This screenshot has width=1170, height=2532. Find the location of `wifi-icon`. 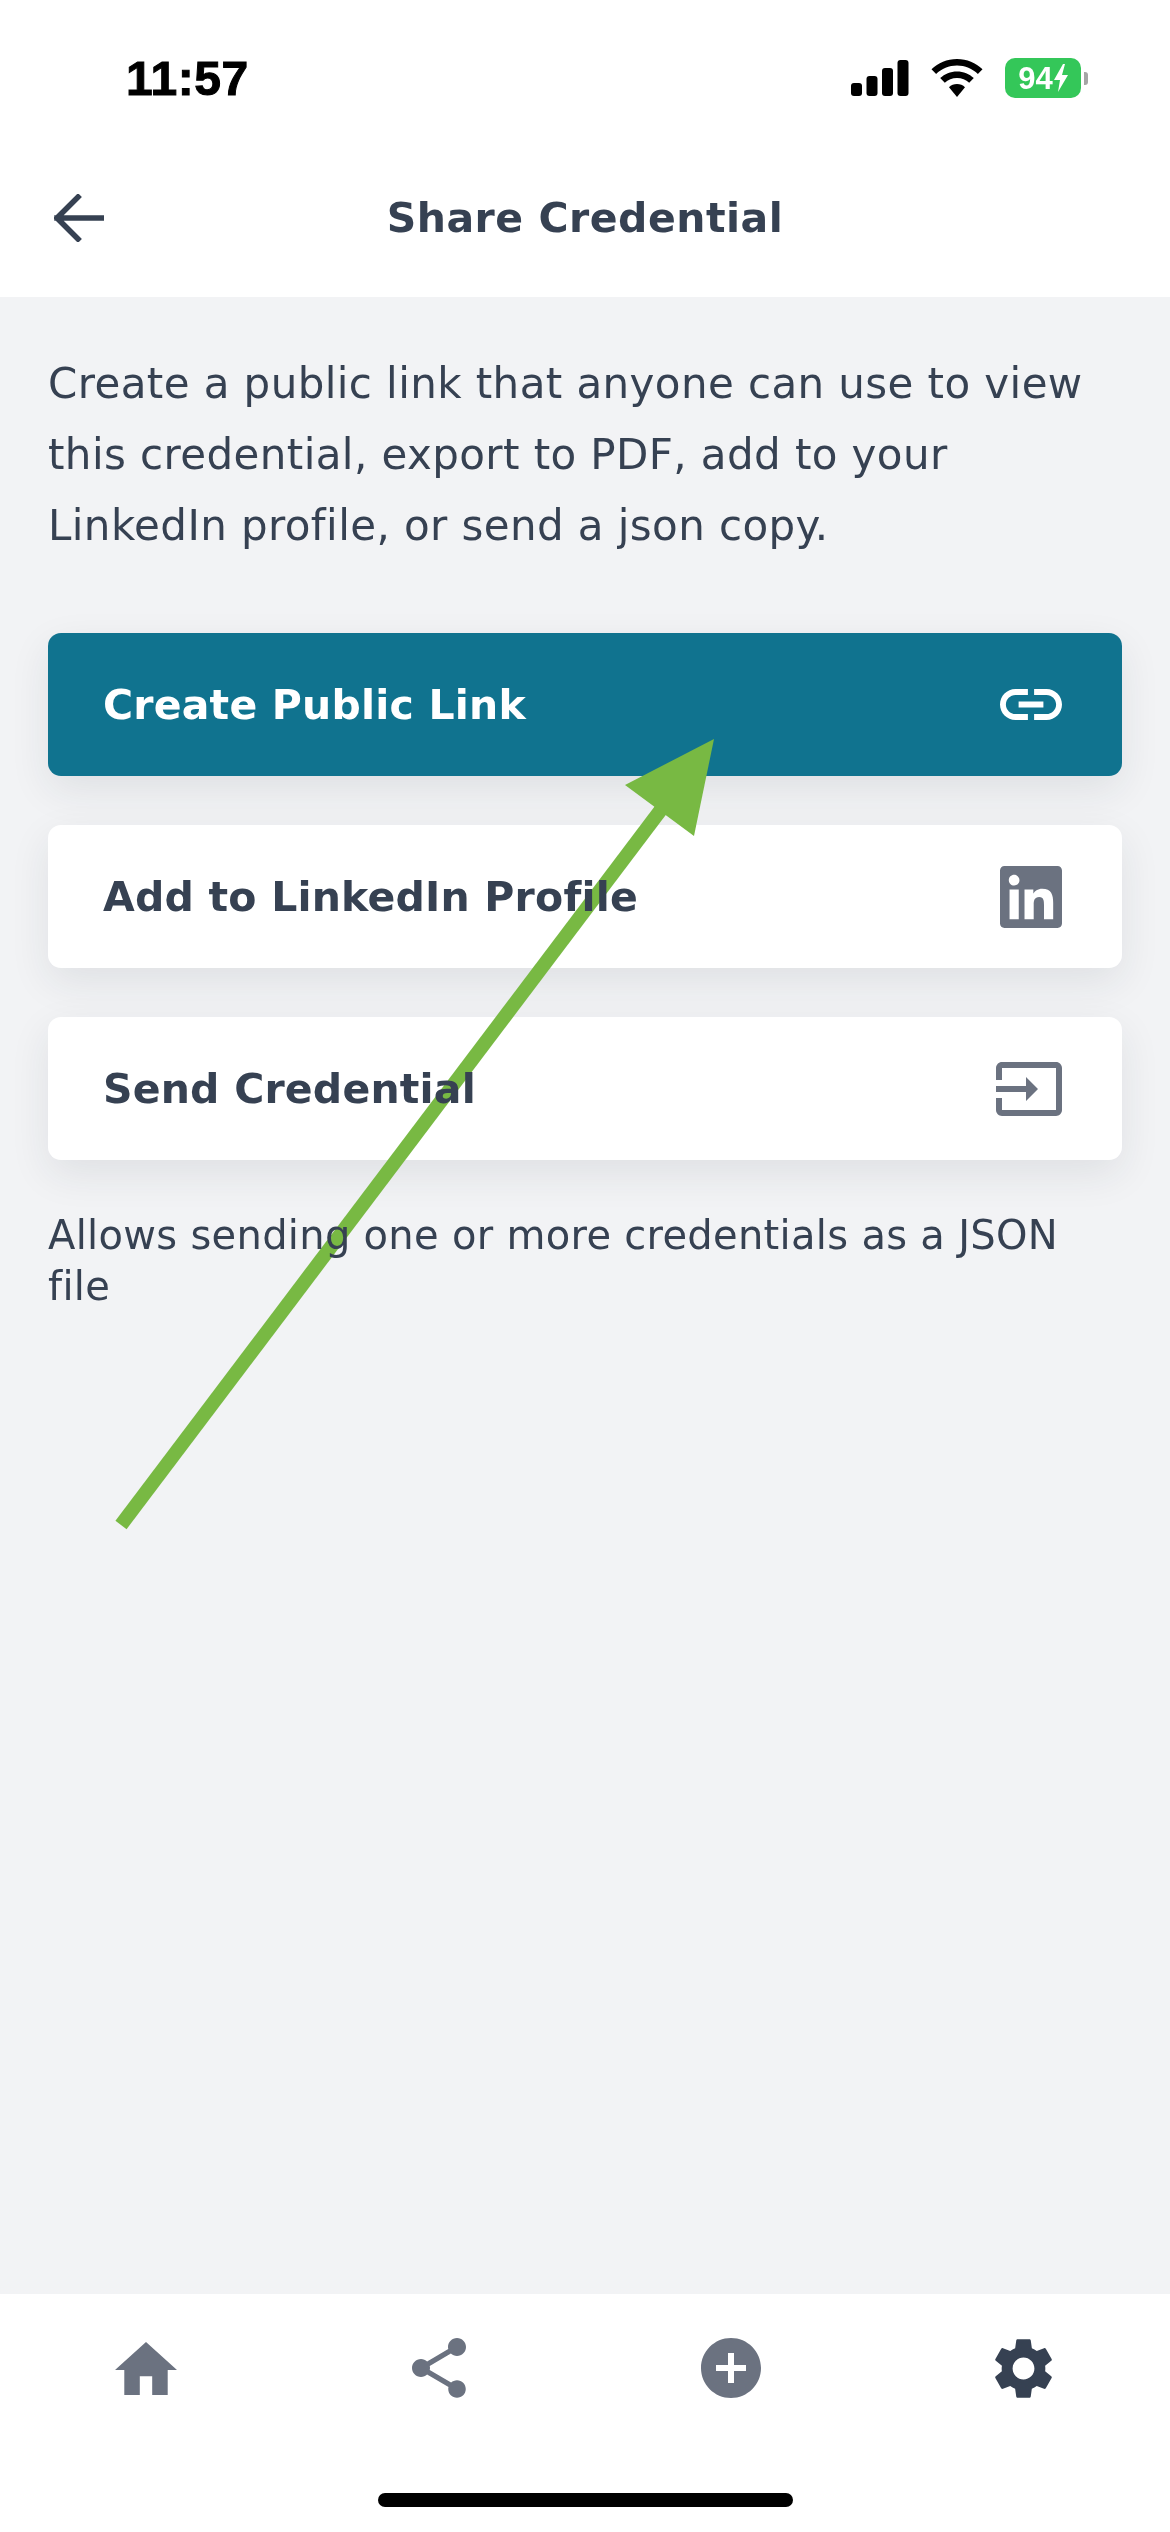

wifi-icon is located at coordinates (957, 78).